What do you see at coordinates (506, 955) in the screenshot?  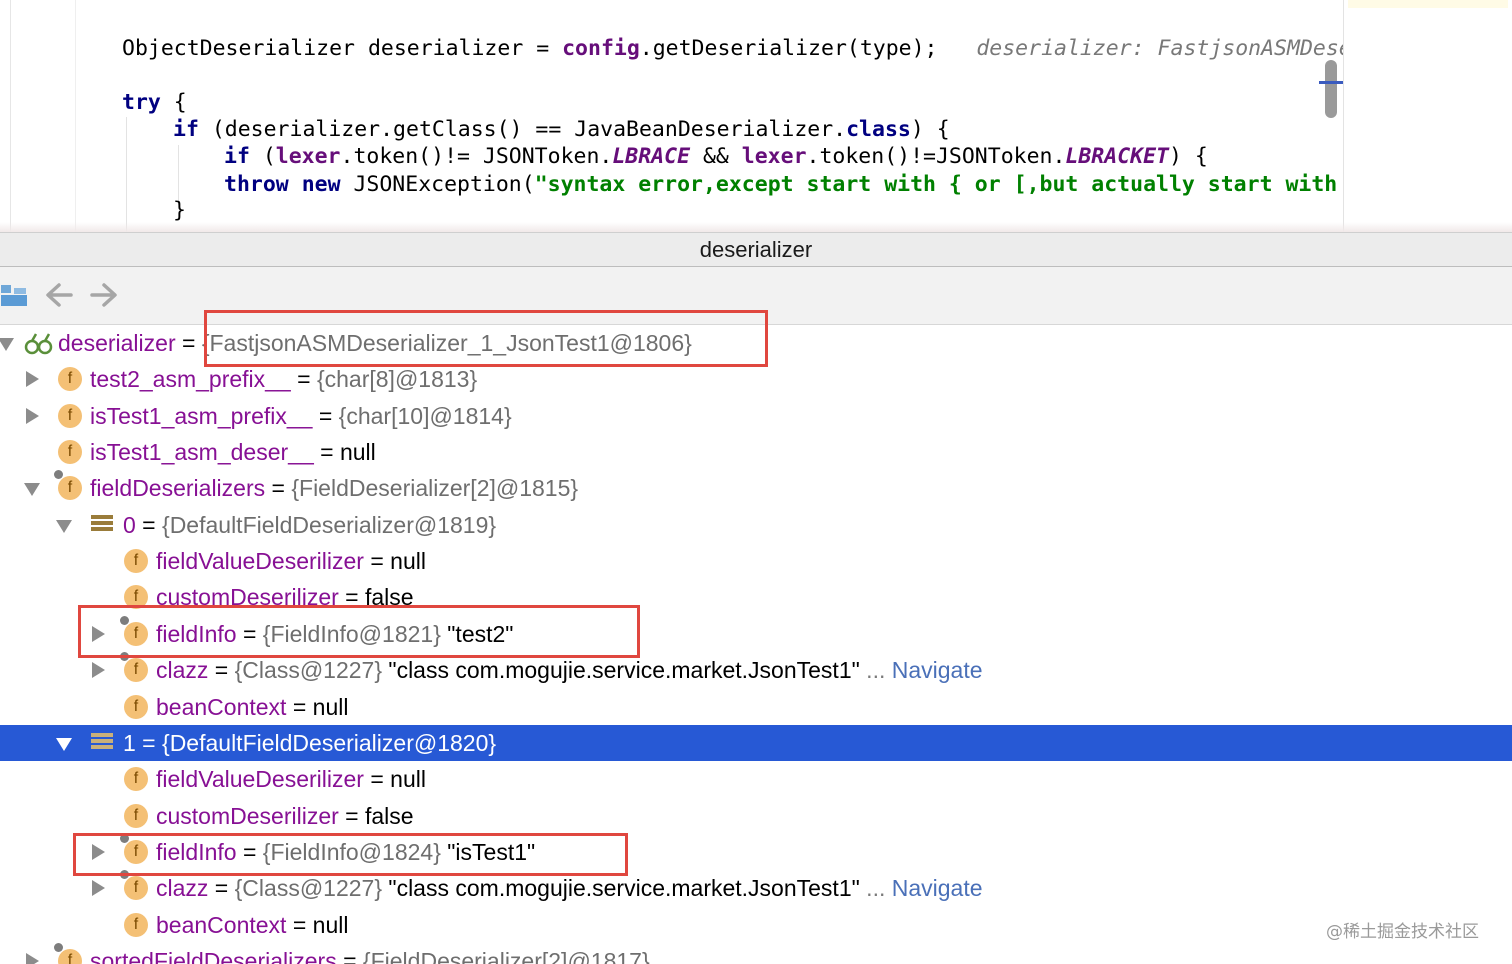 I see `object-reference: {FieldDeserializer[2]@1817}` at bounding box center [506, 955].